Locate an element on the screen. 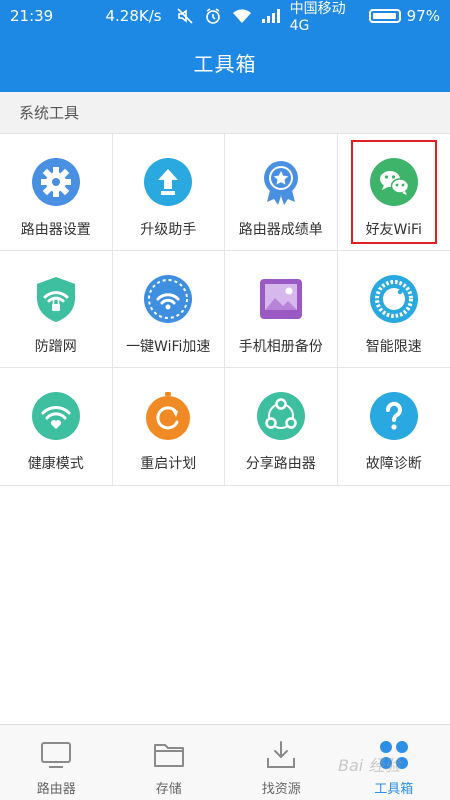  photo-album-icon is located at coordinates (280, 299).